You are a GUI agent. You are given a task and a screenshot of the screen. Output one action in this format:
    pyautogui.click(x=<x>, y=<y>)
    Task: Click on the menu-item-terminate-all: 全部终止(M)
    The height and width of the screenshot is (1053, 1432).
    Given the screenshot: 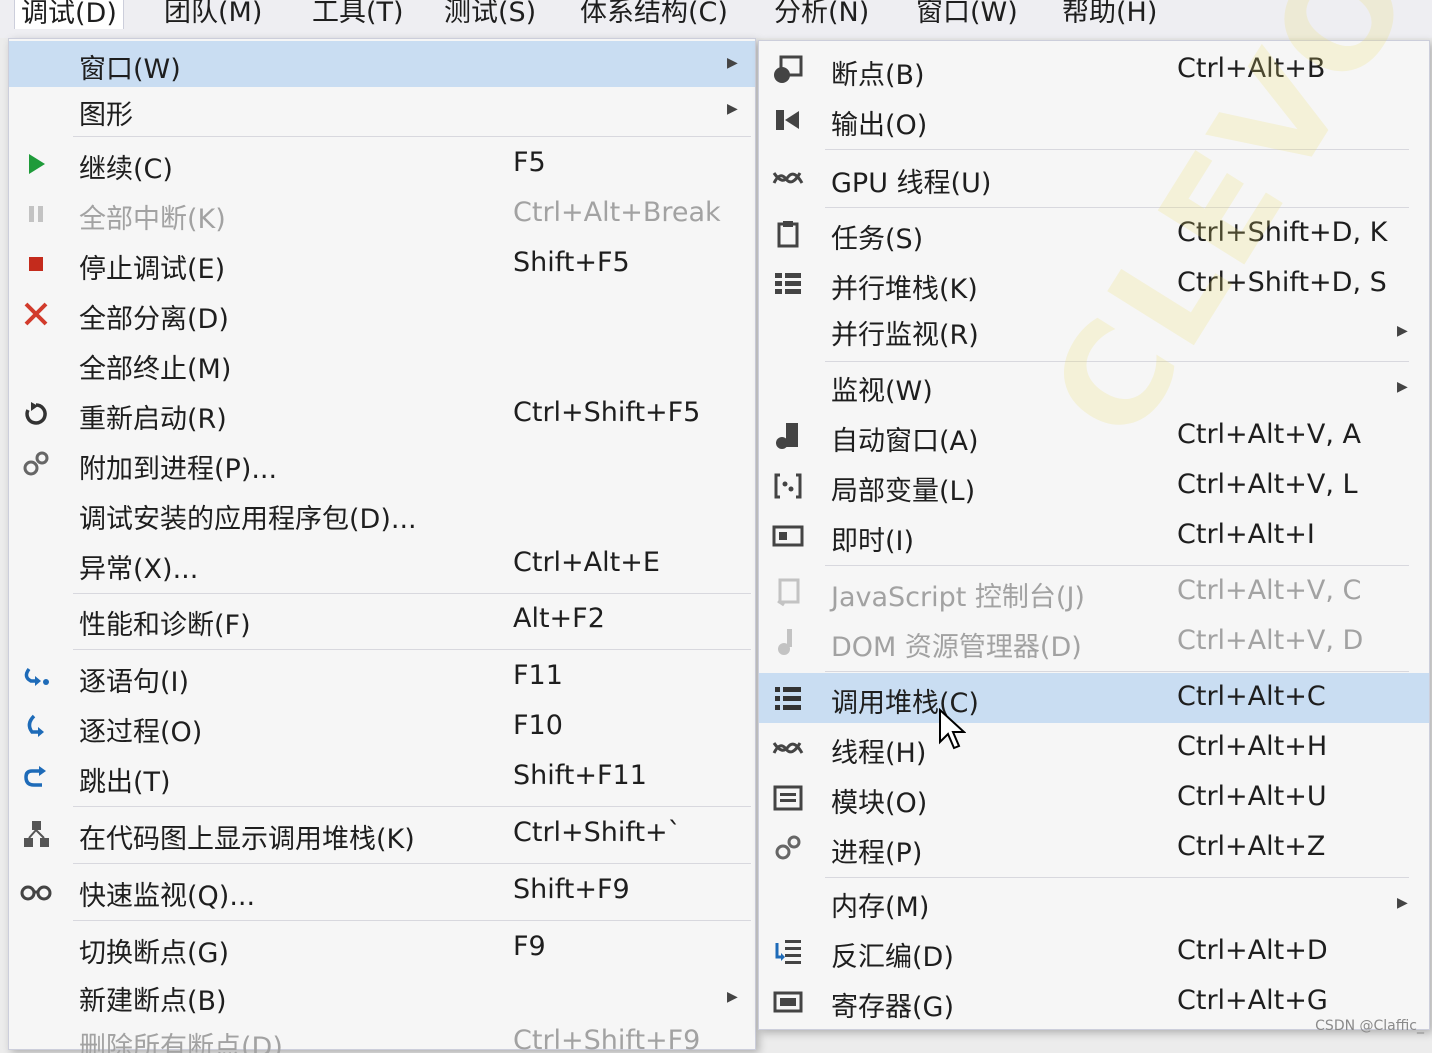 What is the action you would take?
    pyautogui.click(x=382, y=365)
    